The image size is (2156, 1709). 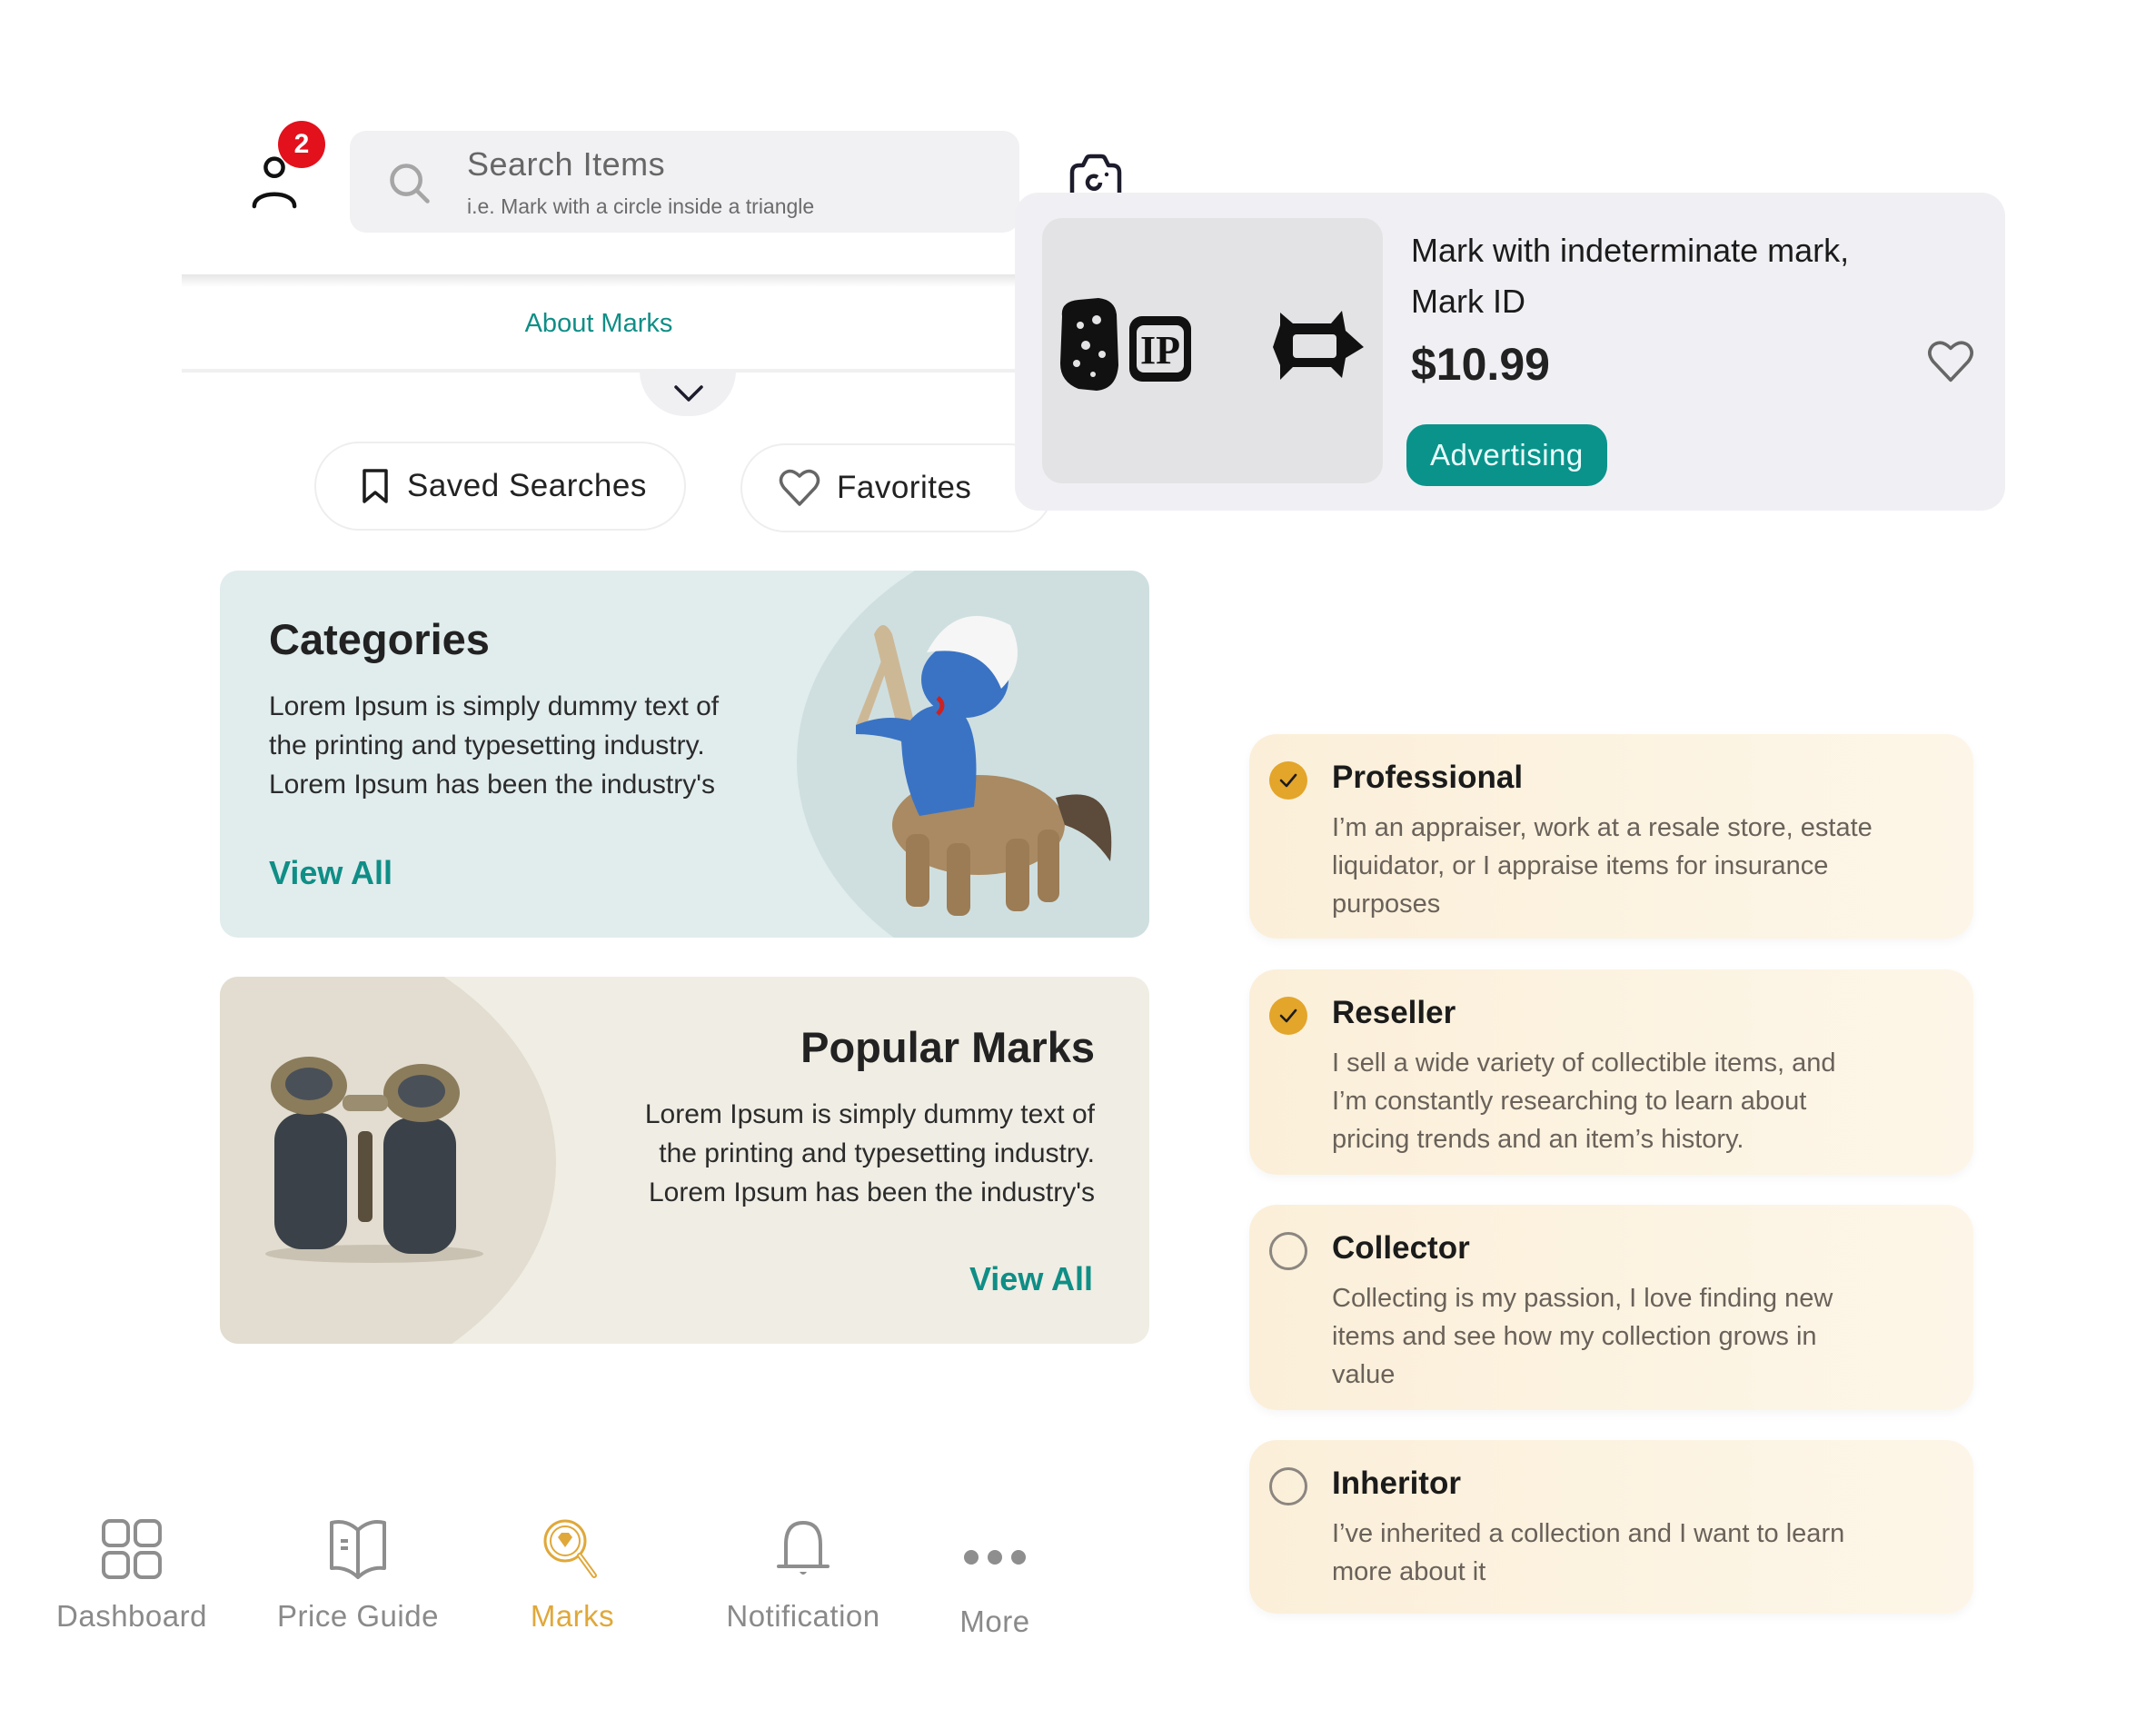 I want to click on role-title: Inheritor, so click(x=1397, y=1483).